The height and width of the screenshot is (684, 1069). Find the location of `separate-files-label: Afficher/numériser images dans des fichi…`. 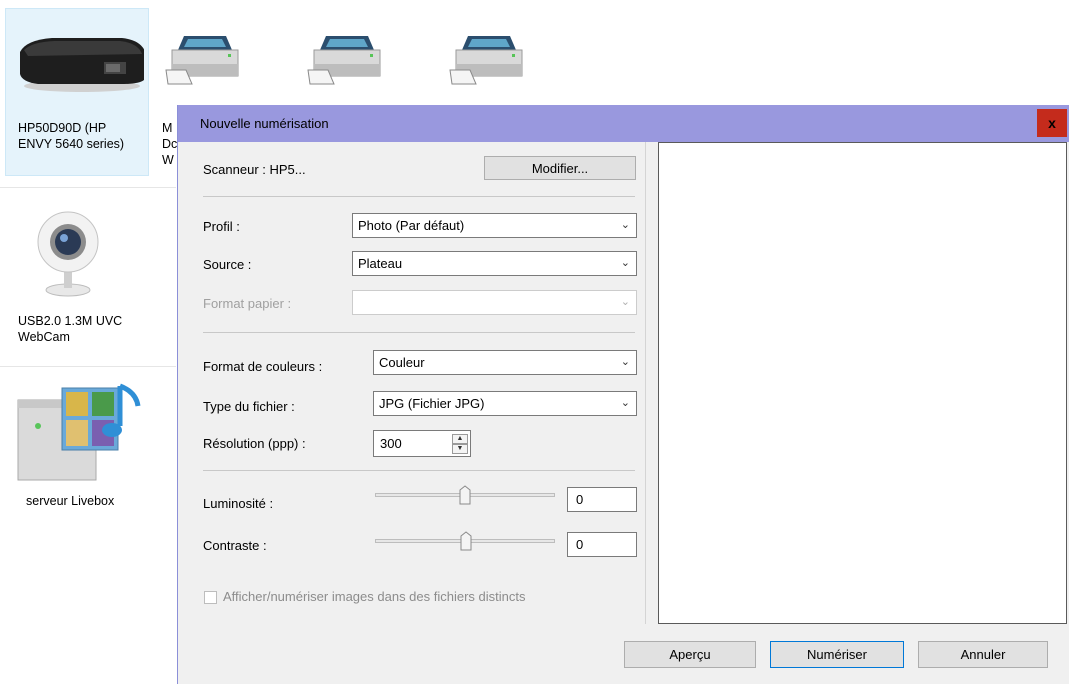

separate-files-label: Afficher/numériser images dans des fichi… is located at coordinates (374, 596).